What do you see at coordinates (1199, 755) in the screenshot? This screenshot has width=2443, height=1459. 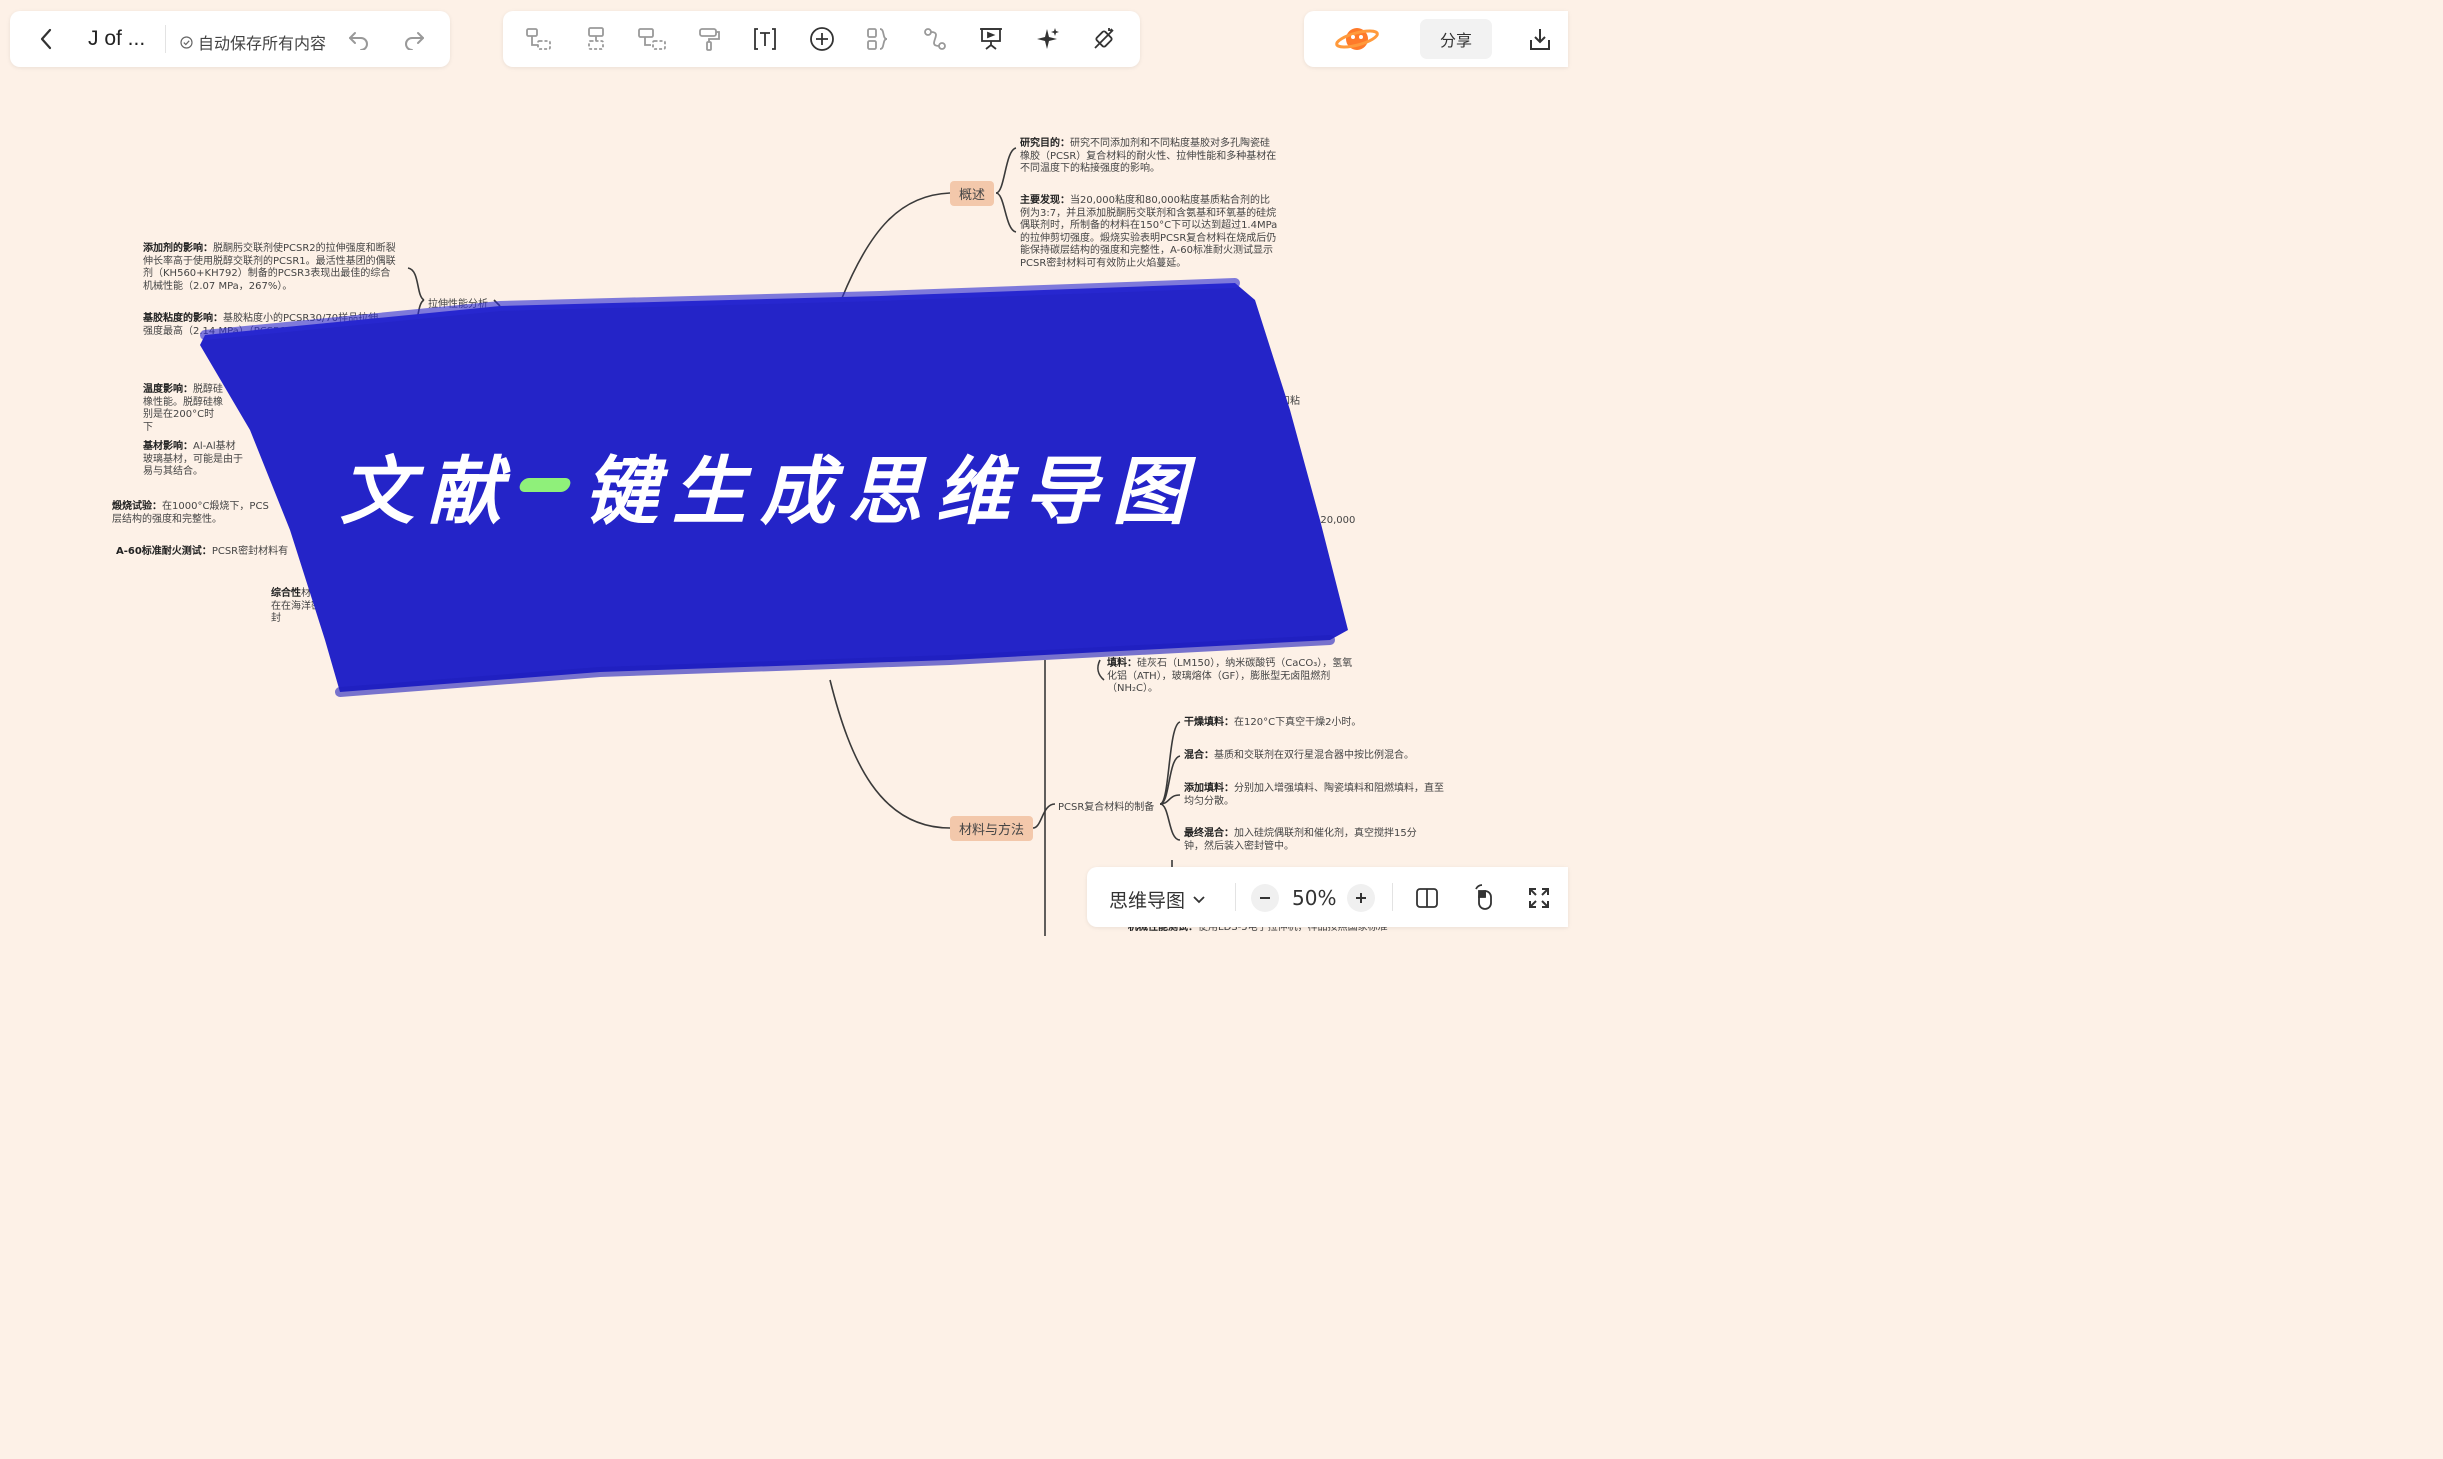 I see `note-label: 混合：` at bounding box center [1199, 755].